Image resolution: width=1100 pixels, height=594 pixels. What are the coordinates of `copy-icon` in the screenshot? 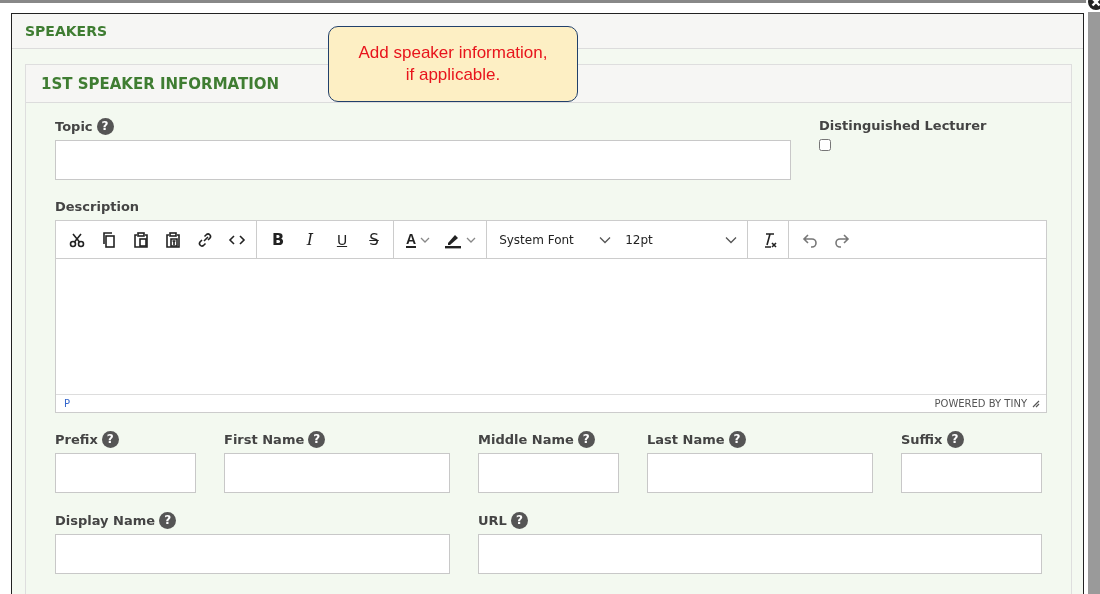 It's located at (109, 239).